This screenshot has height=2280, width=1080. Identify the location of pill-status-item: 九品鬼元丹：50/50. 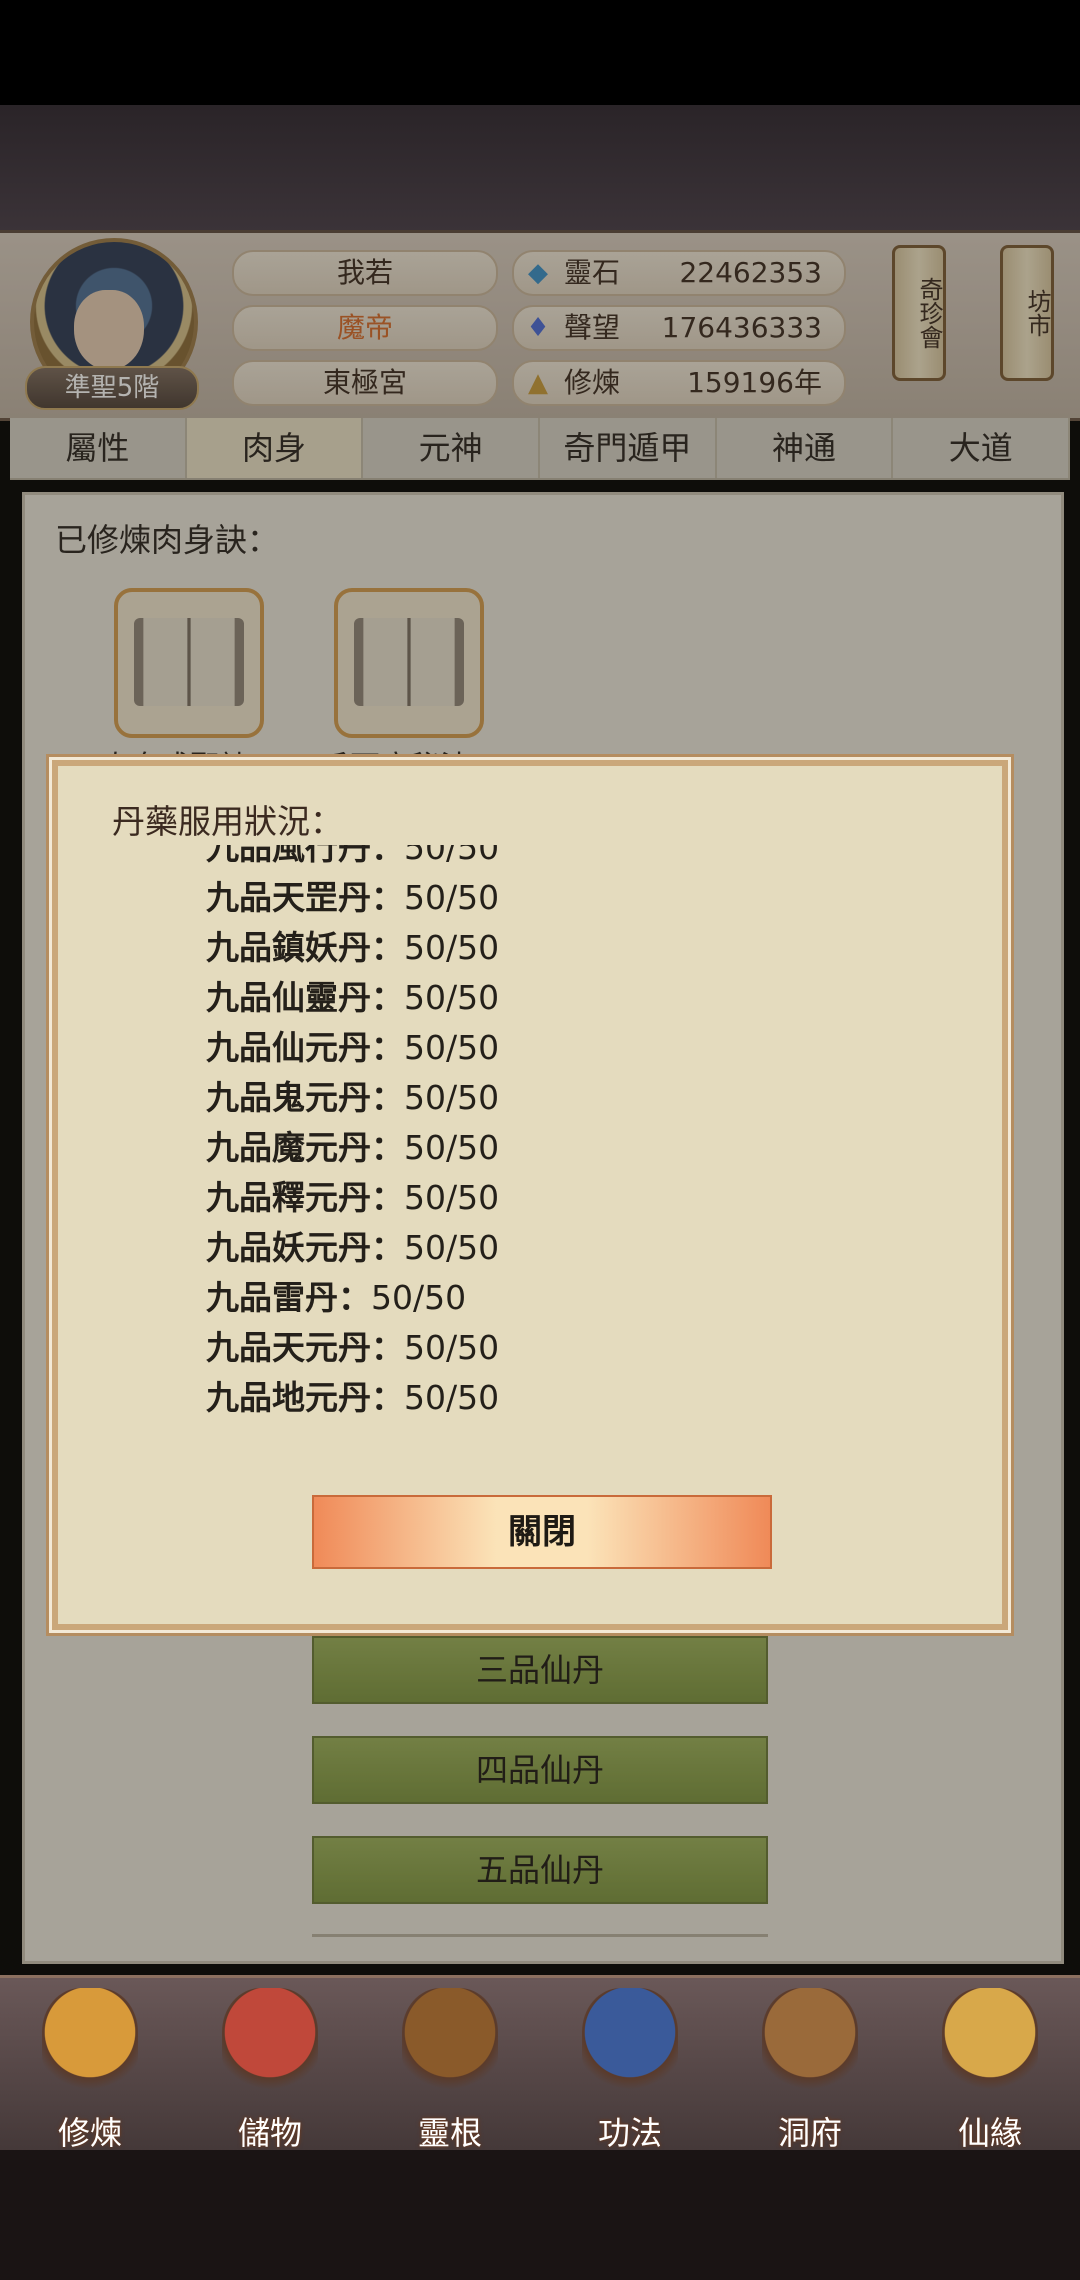
(353, 1097).